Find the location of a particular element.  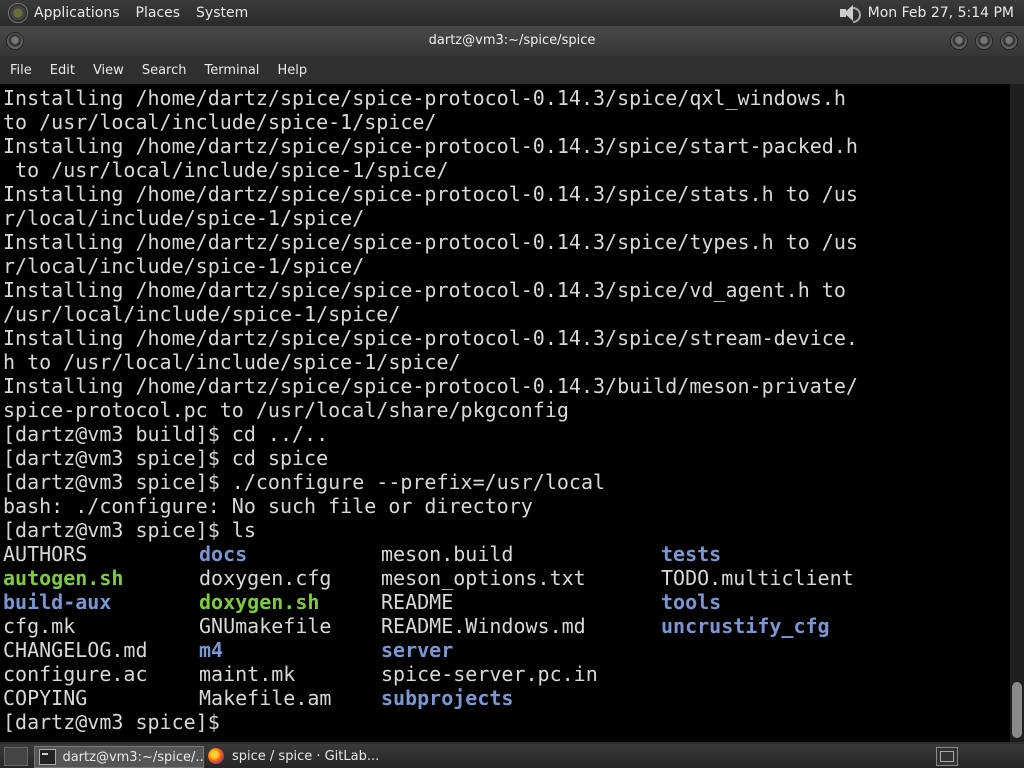

ls-file: COPYING is located at coordinates (45, 698).